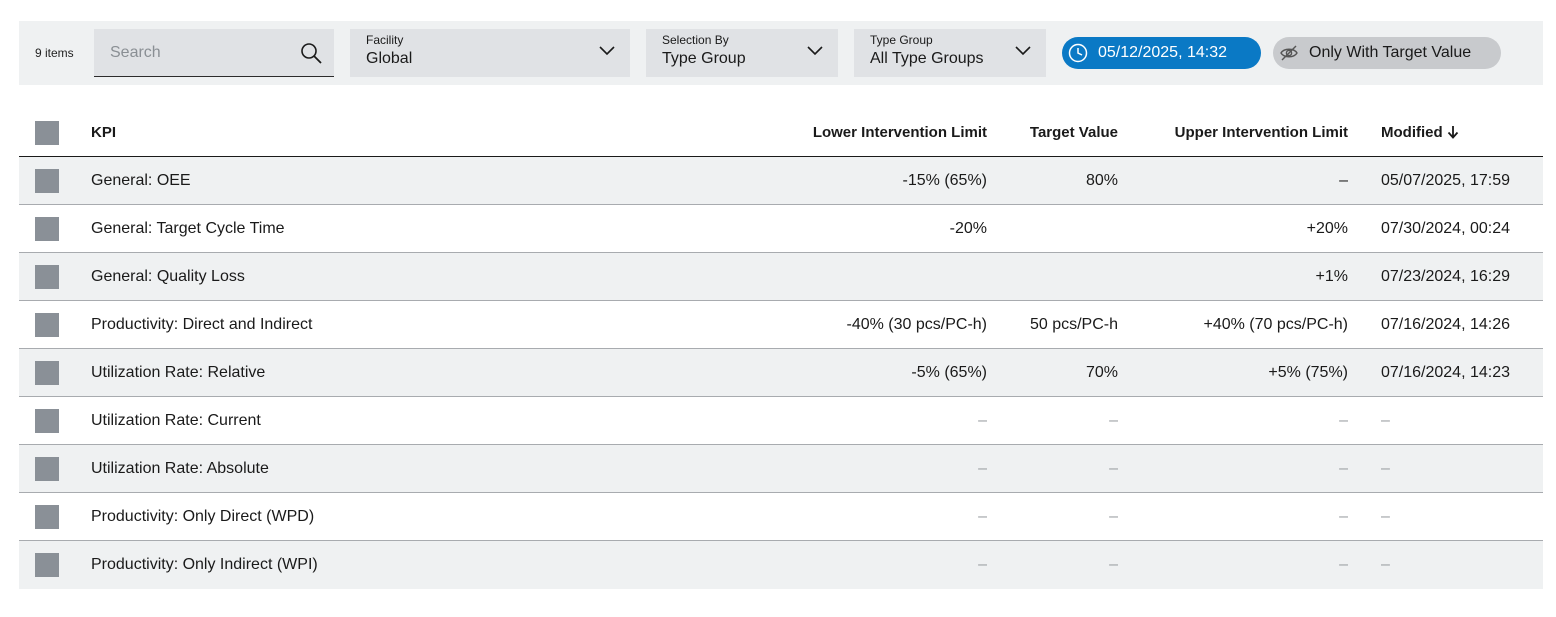 This screenshot has height=617, width=1556. I want to click on header-modified: Modified, so click(1420, 133).